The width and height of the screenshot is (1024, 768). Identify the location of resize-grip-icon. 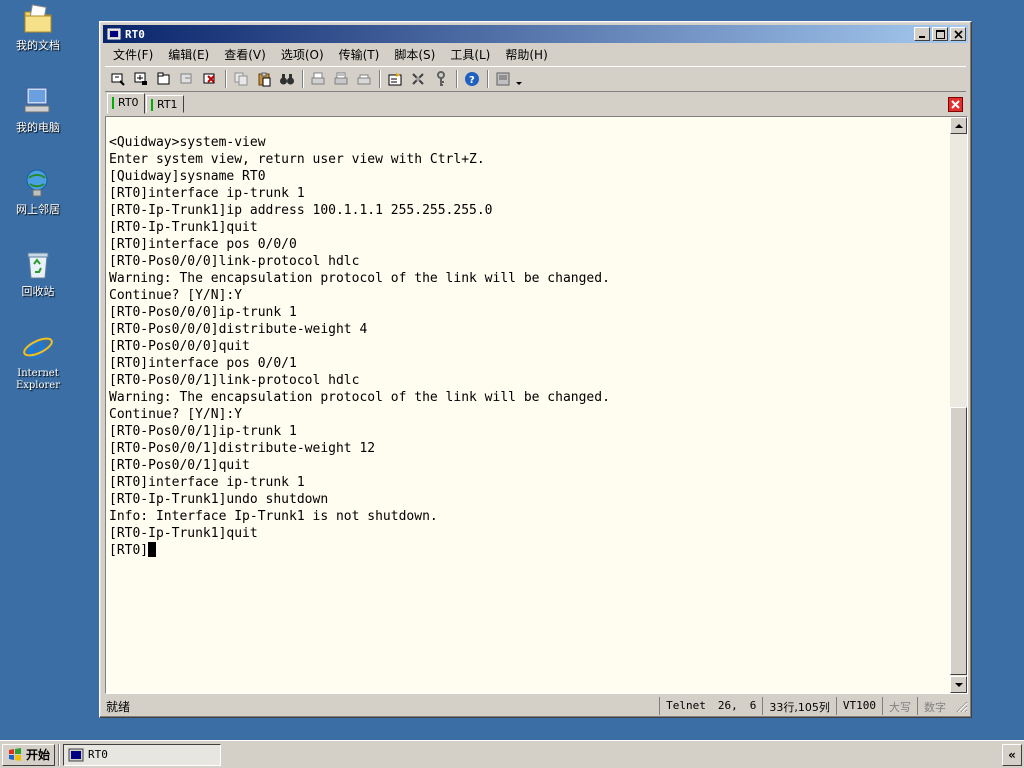
(961, 706).